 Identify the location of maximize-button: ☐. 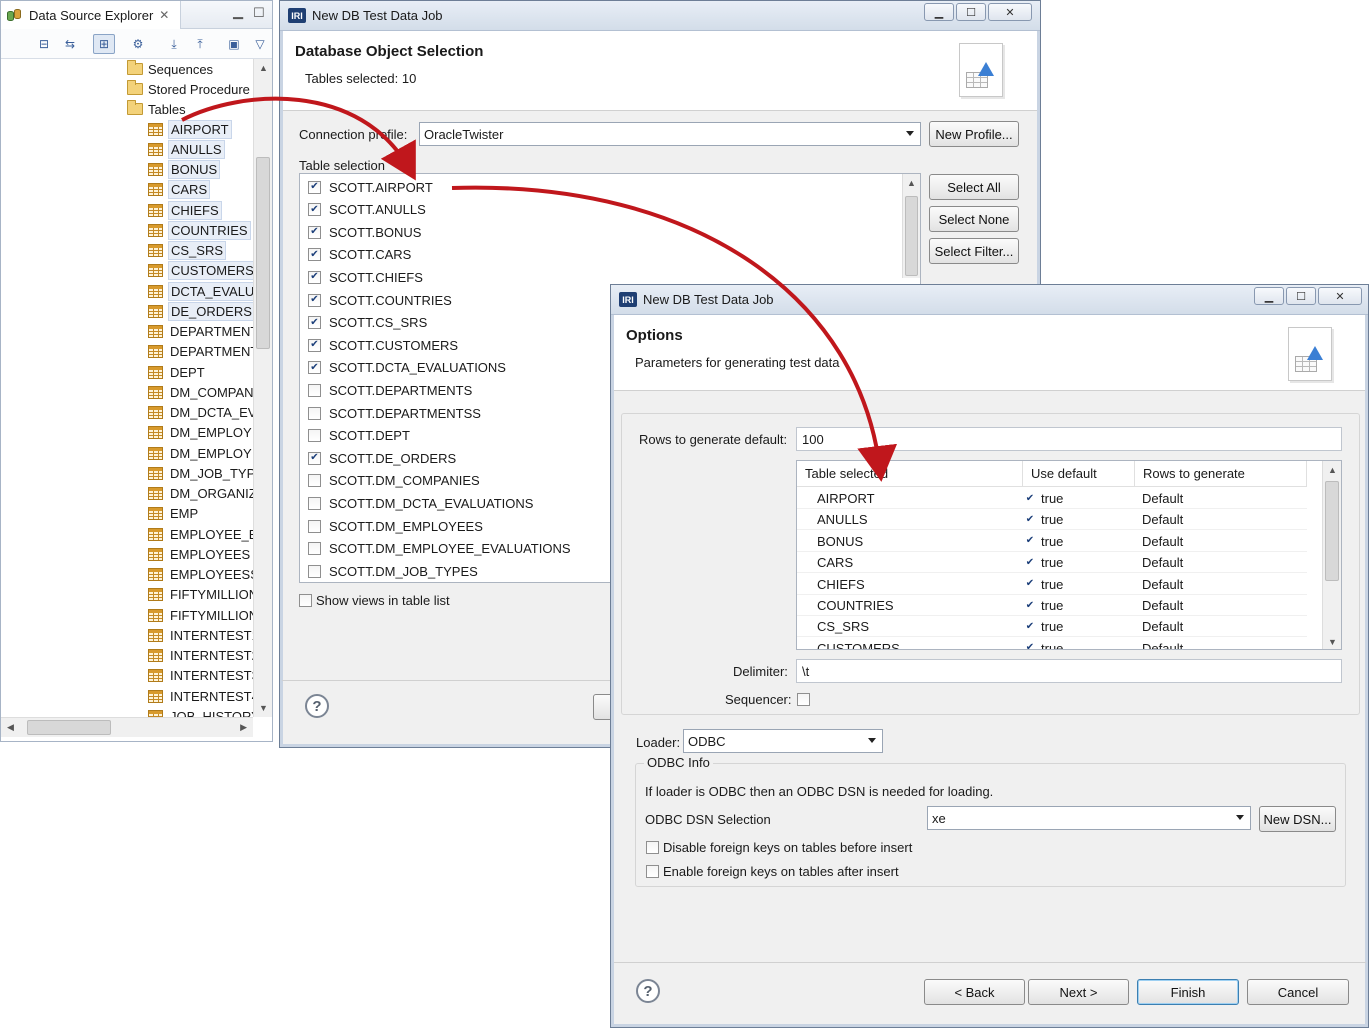
(971, 12).